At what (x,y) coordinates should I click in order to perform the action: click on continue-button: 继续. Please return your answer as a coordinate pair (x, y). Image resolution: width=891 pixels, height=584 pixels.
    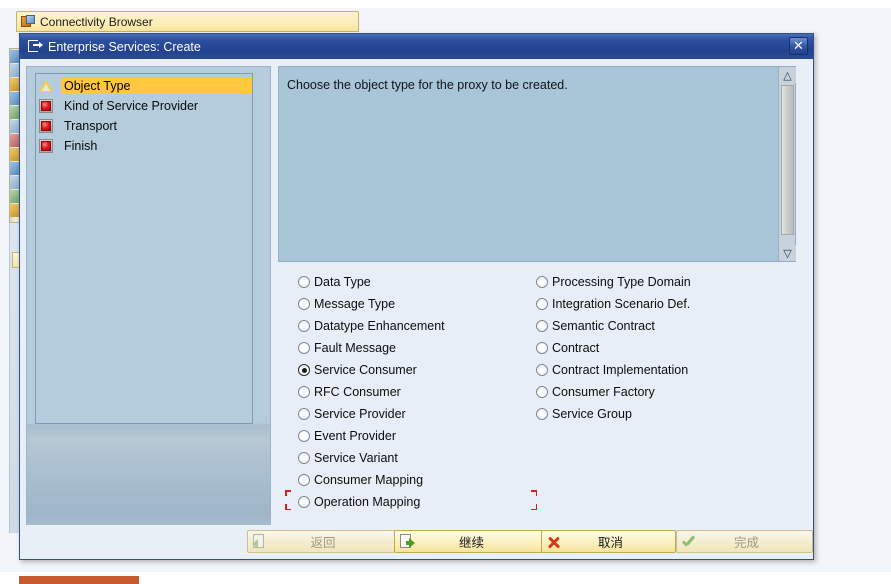
    Looking at the image, I should click on (469, 541).